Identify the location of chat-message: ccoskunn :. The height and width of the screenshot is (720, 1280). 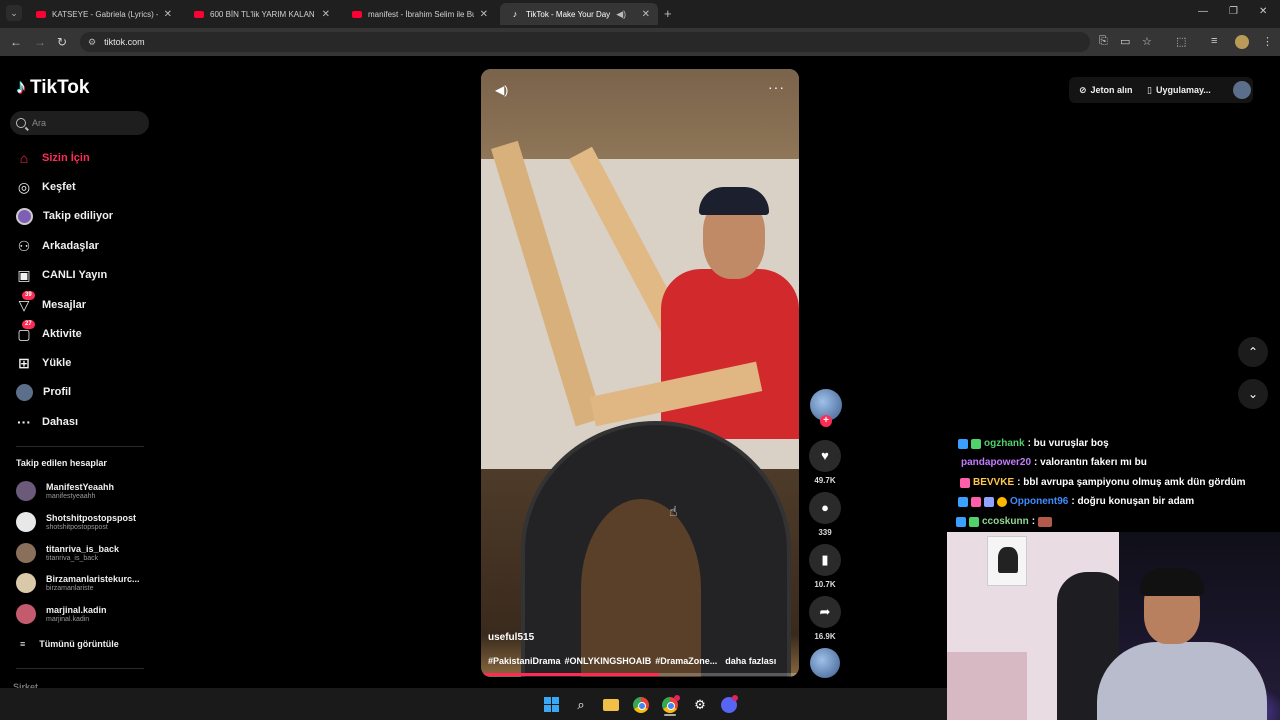
(1004, 521).